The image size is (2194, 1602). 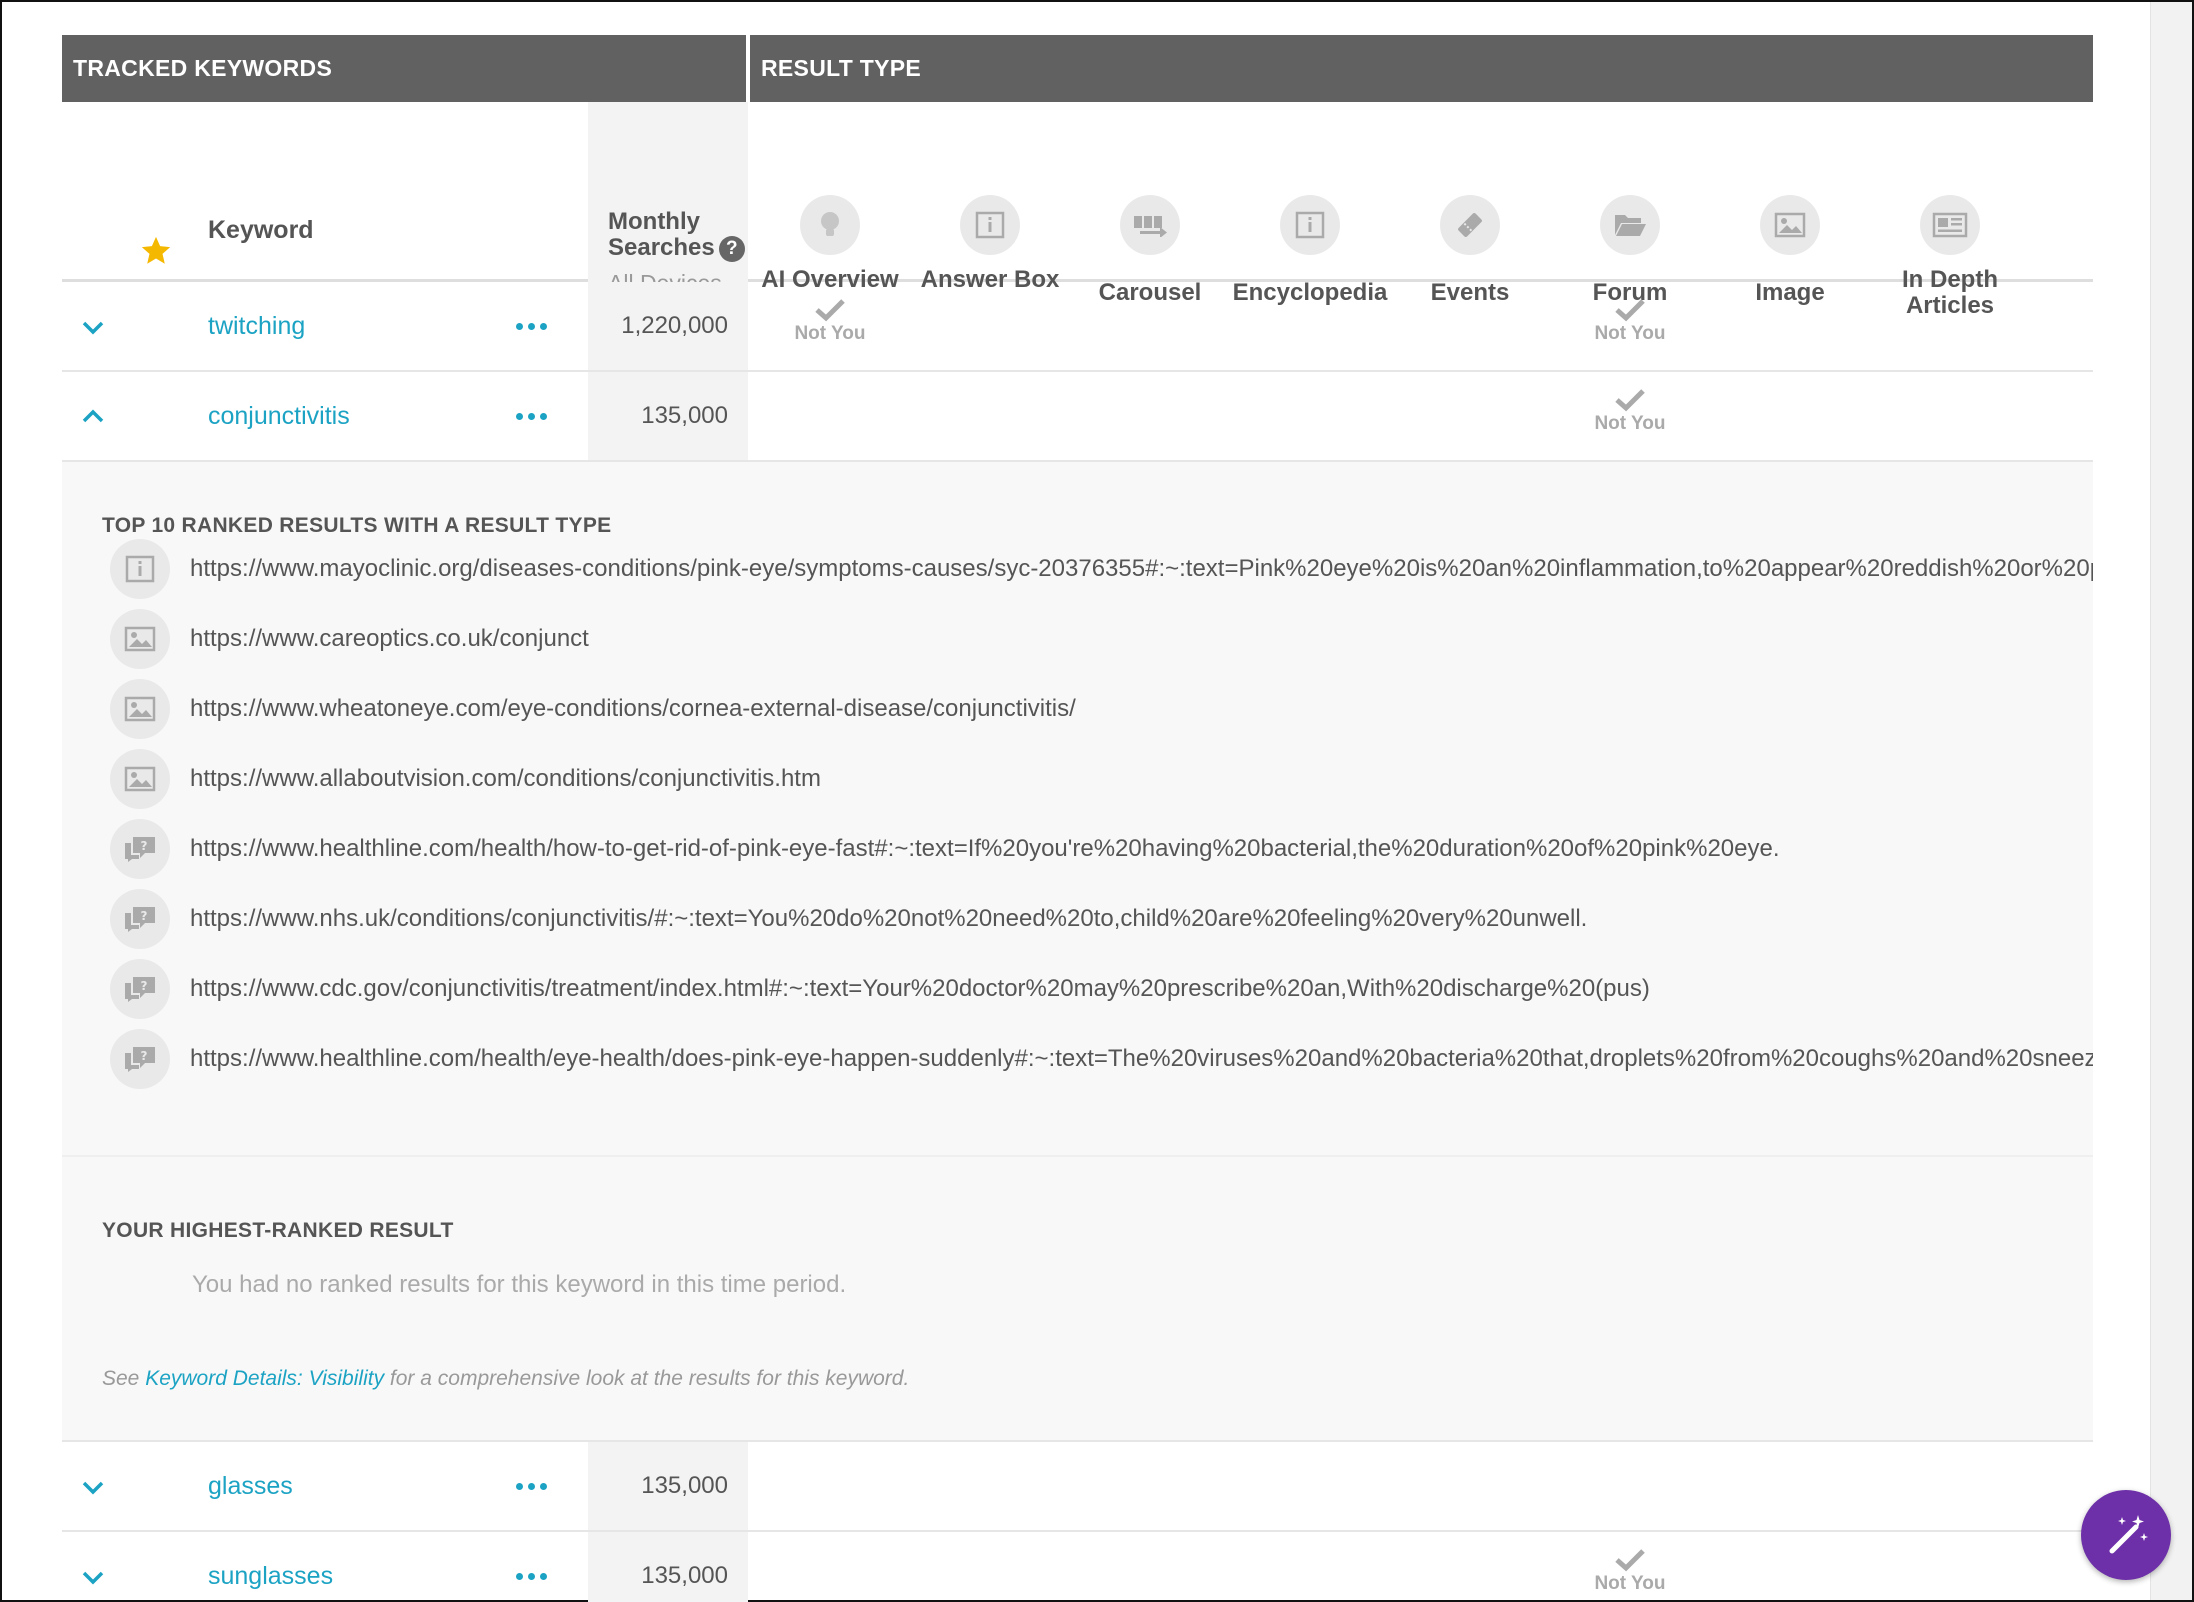 I want to click on monthly-searches-value: 1,220,000, so click(x=674, y=325).